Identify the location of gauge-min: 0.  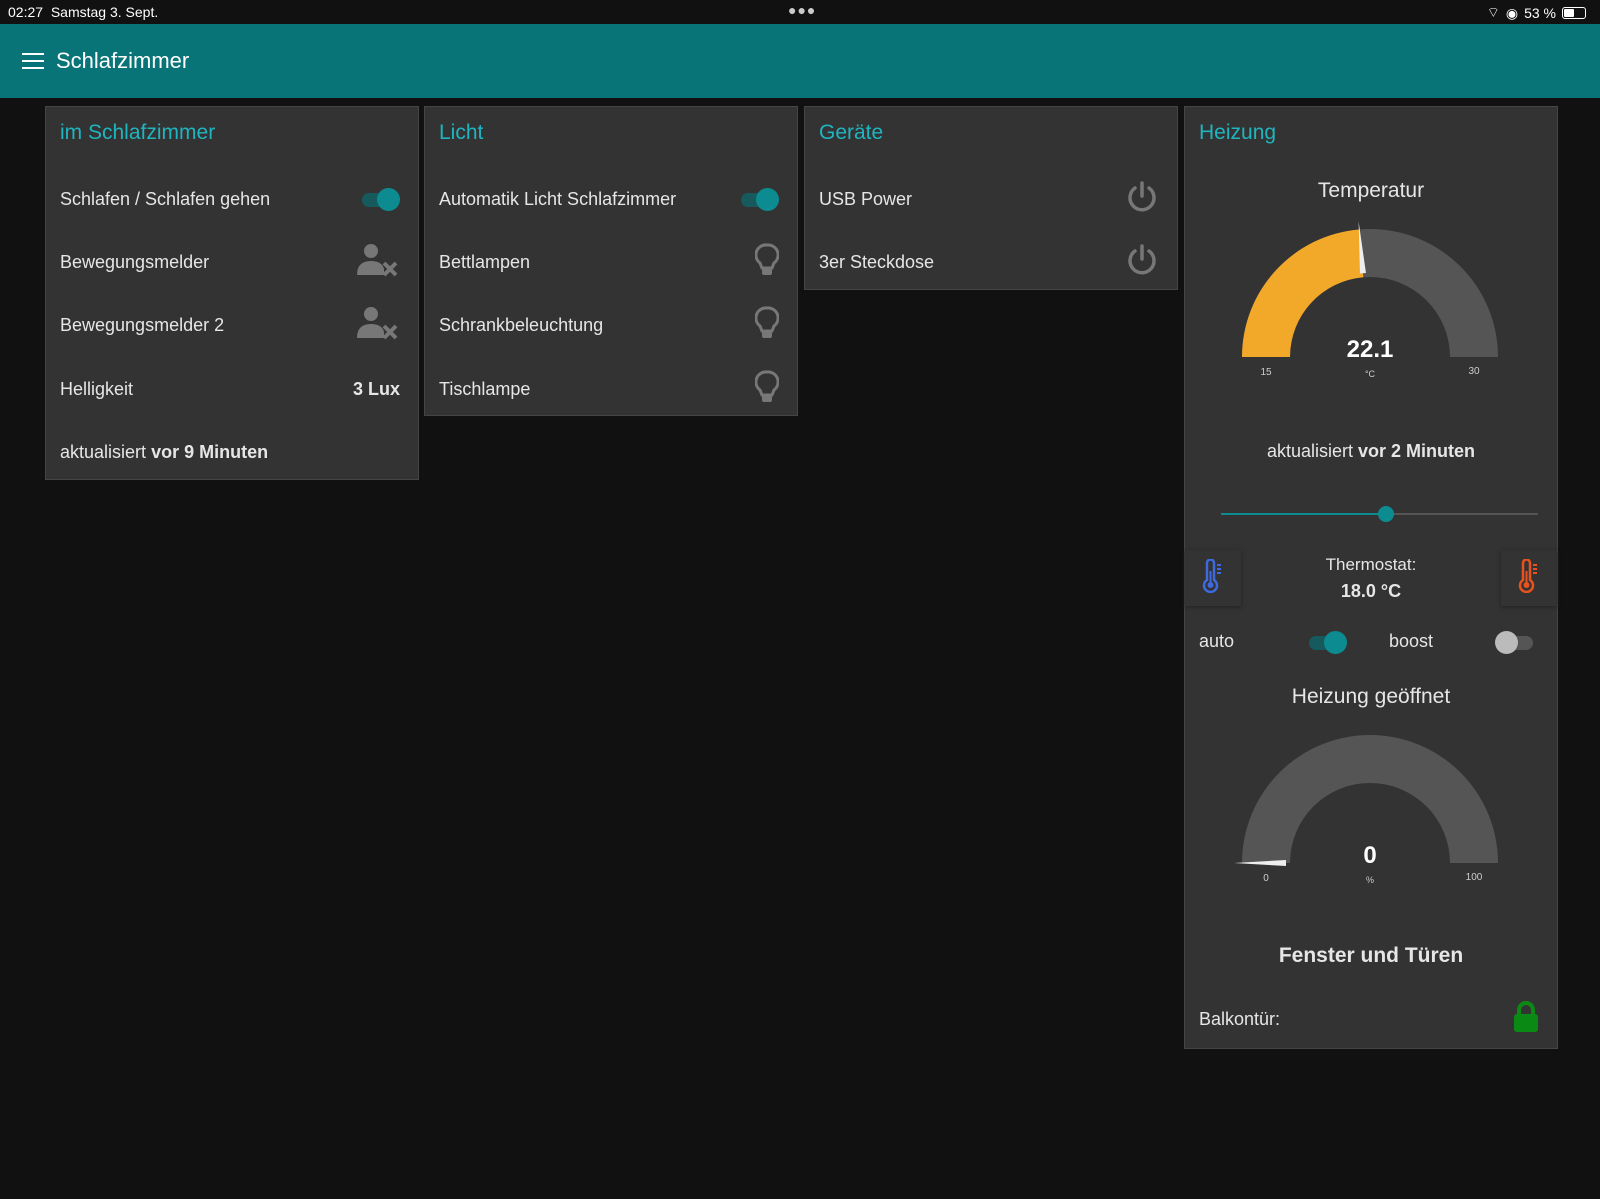
(1266, 878).